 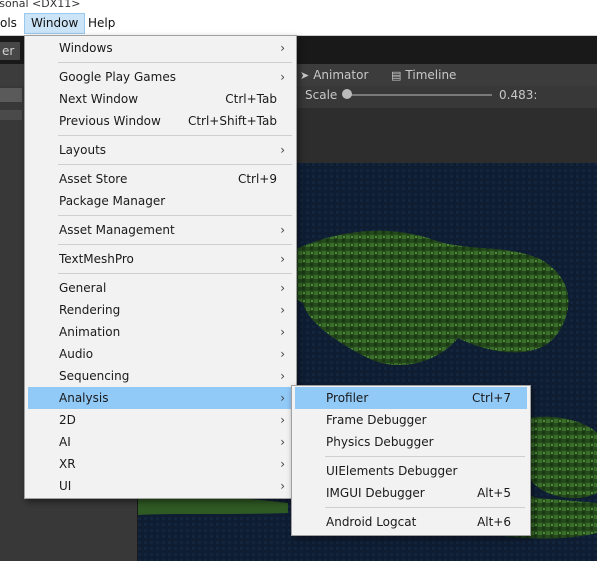 I want to click on menu-item-previous-window: Previous Window Ctrl+Shift+Tab, so click(x=160, y=121).